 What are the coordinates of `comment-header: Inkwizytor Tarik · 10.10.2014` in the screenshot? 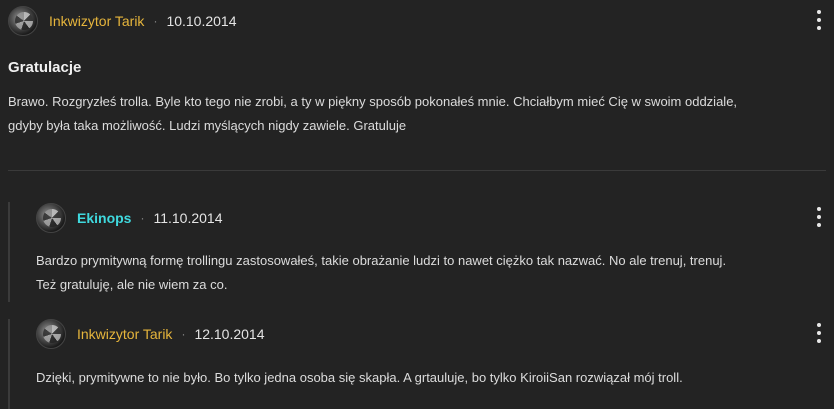 It's located at (122, 21).